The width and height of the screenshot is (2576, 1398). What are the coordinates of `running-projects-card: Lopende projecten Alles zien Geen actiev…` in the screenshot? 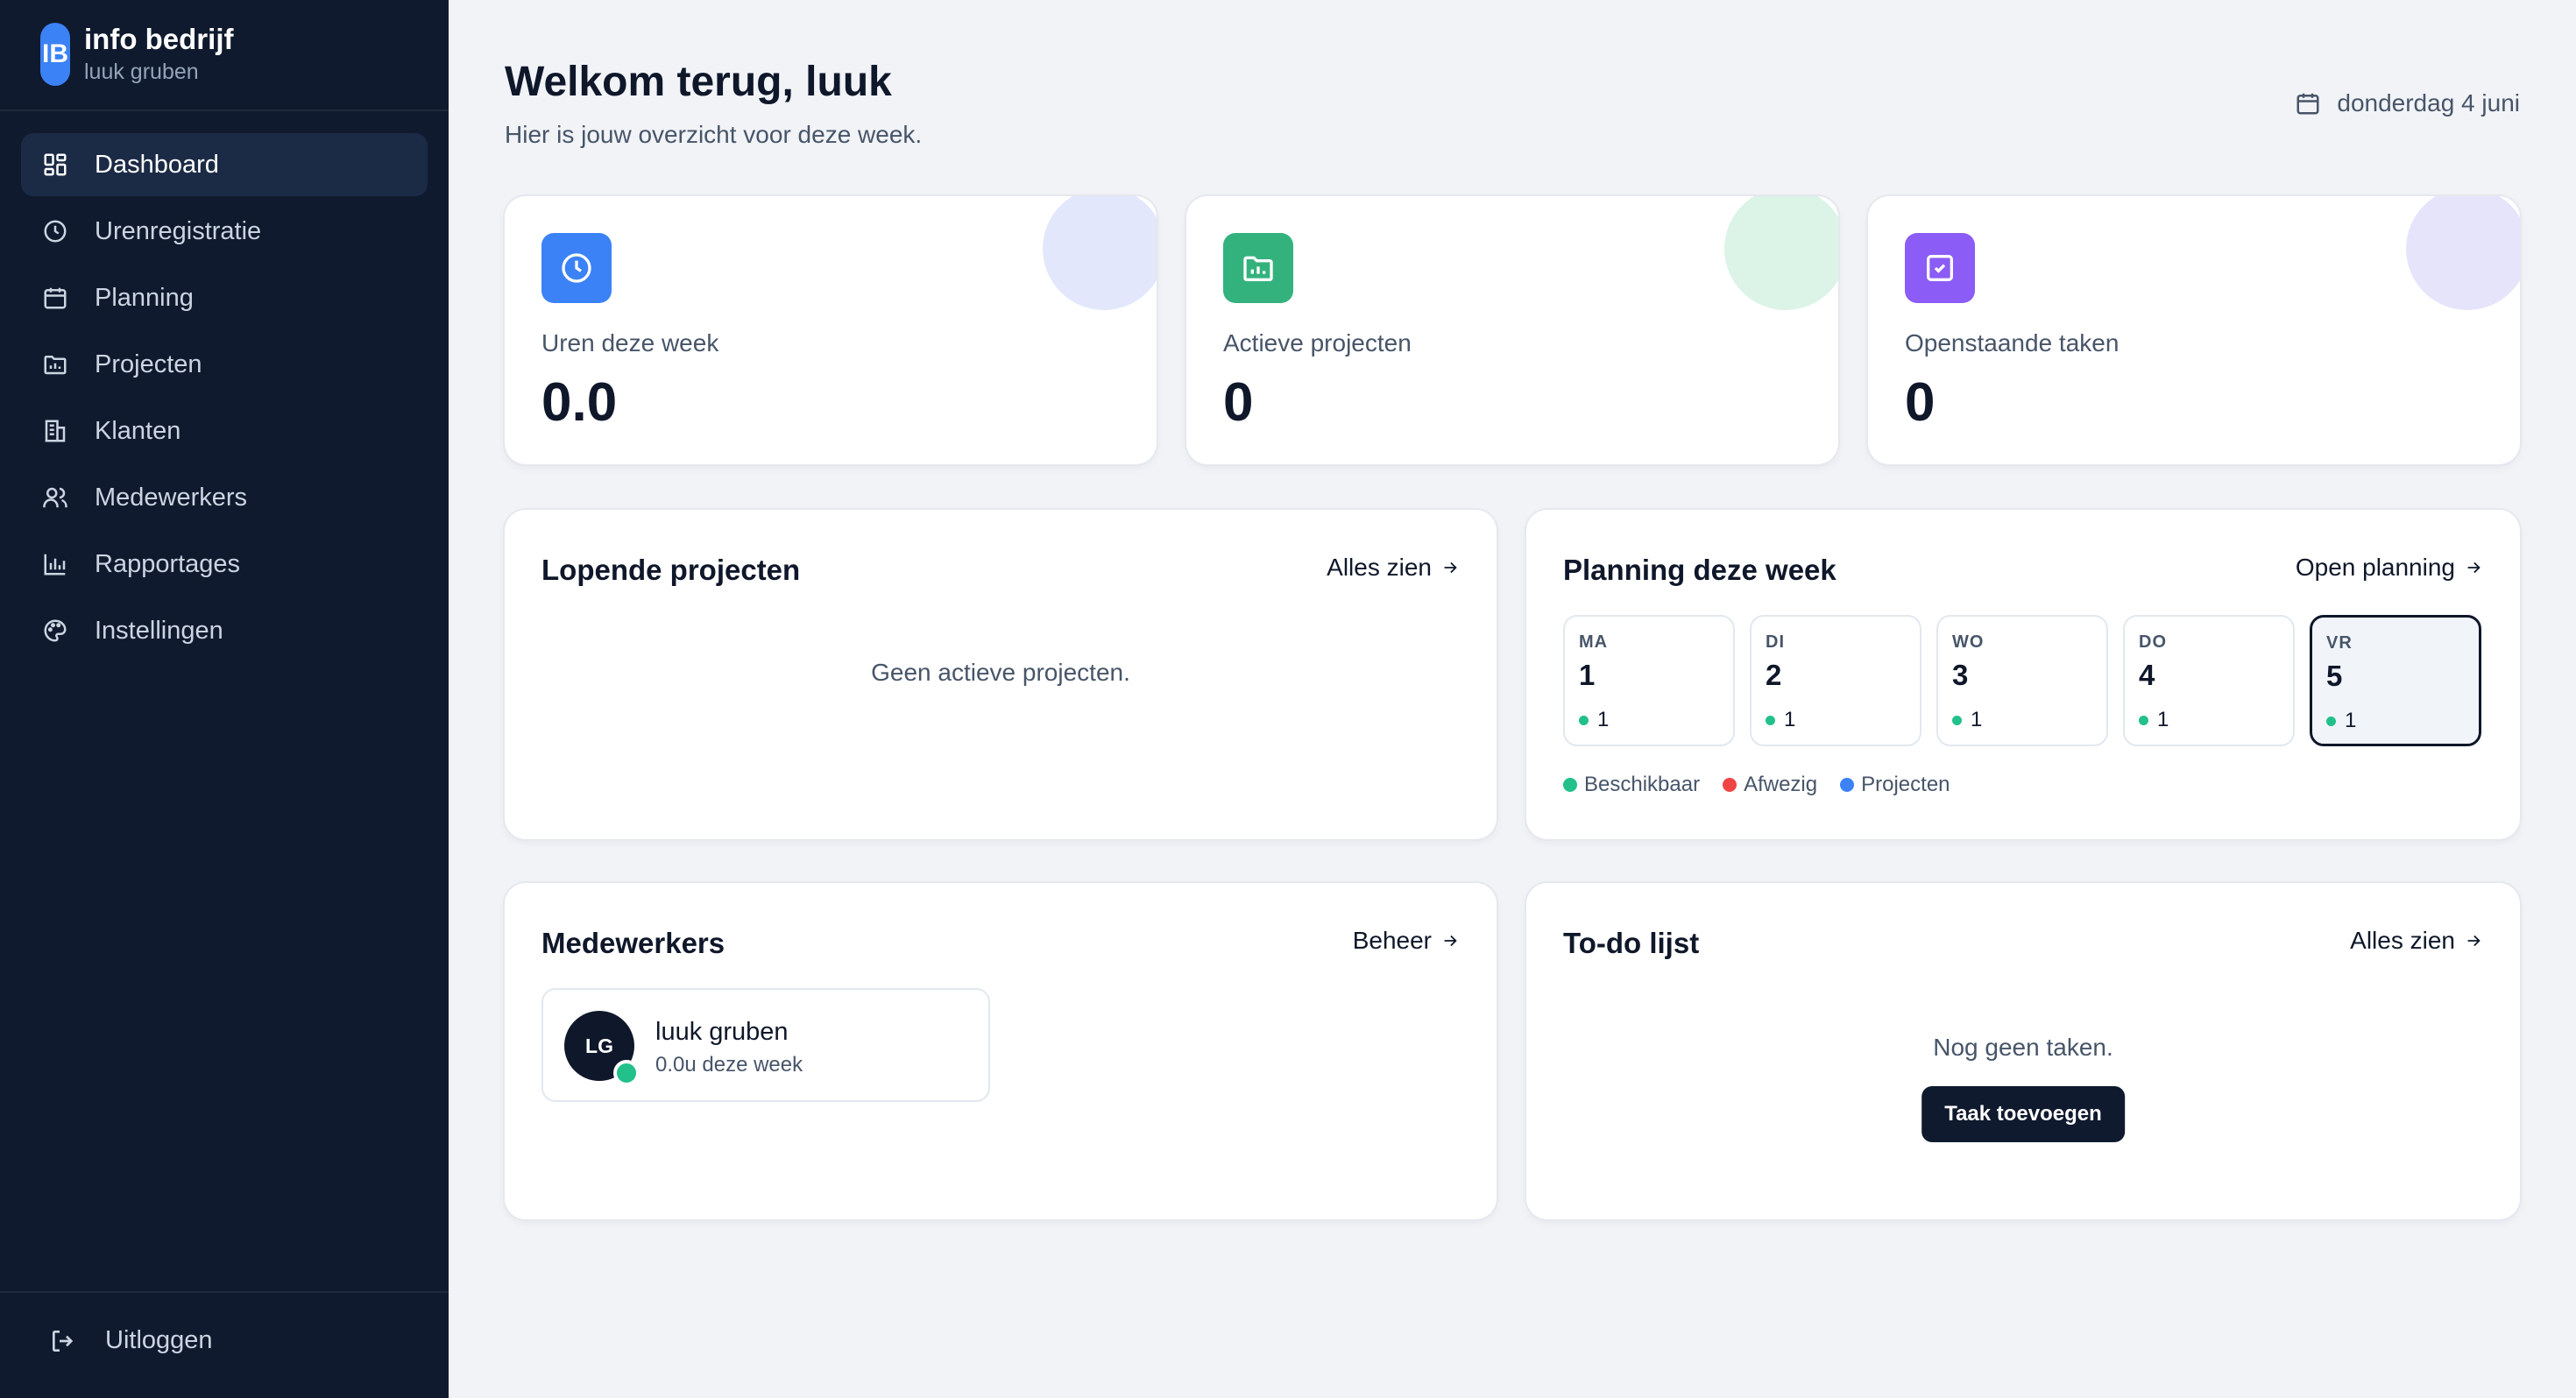 It's located at (1001, 674).